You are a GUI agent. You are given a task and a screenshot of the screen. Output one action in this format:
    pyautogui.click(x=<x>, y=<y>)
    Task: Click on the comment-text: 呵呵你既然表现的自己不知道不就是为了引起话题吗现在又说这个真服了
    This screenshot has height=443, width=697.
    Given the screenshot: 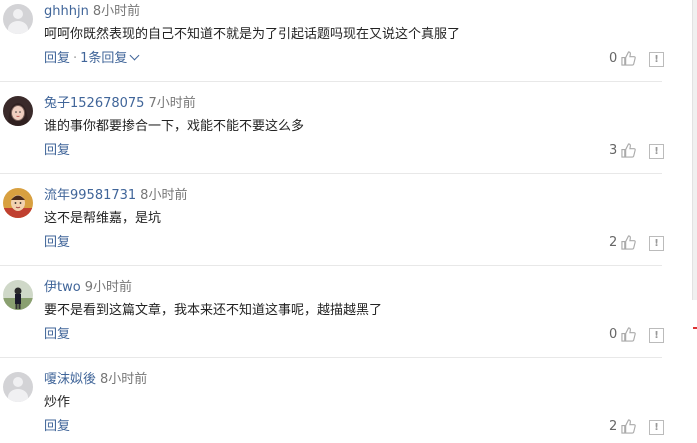 What is the action you would take?
    pyautogui.click(x=252, y=34)
    